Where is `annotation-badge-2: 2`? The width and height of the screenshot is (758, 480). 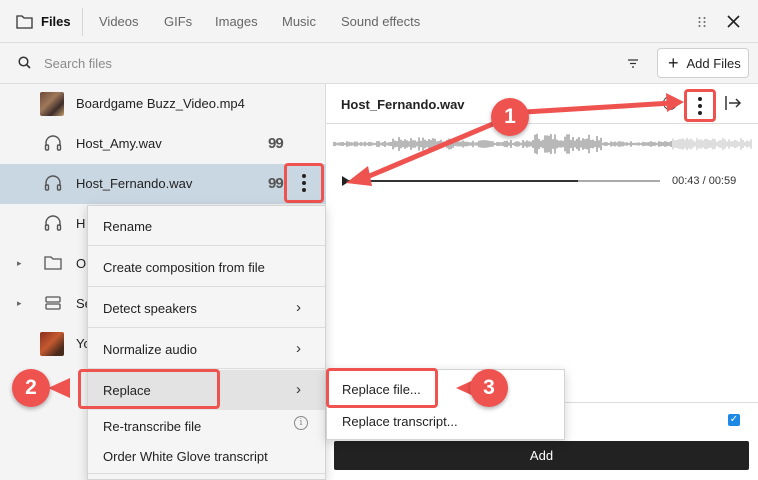 annotation-badge-2: 2 is located at coordinates (31, 388).